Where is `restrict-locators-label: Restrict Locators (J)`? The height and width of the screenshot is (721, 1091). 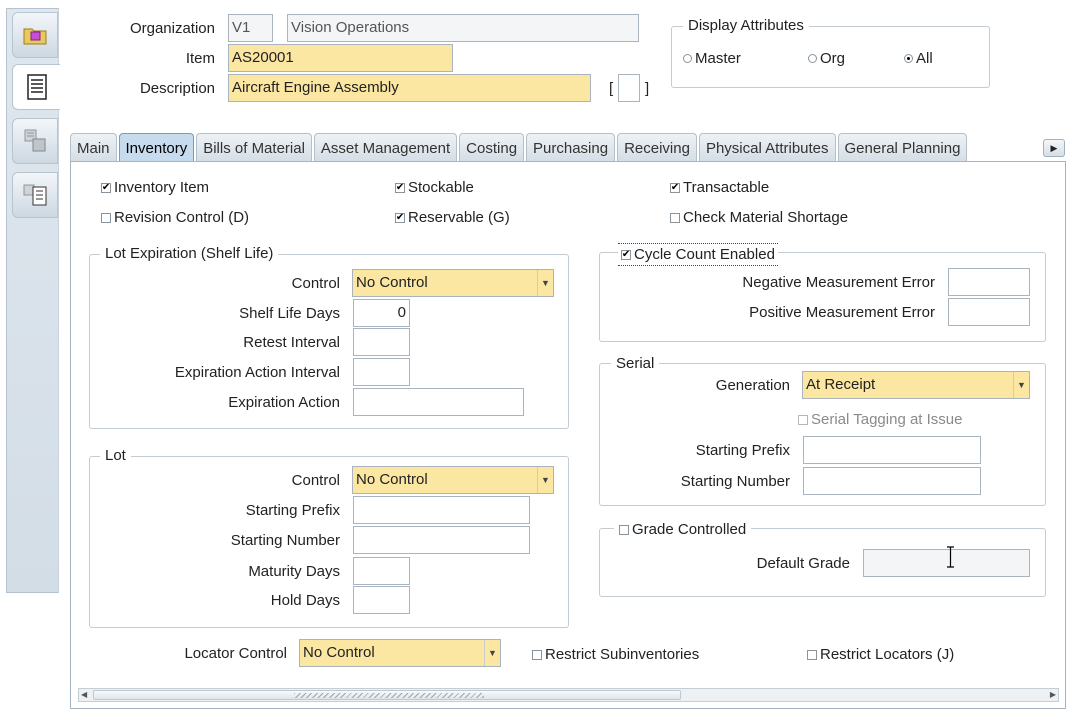
restrict-locators-label: Restrict Locators (J) is located at coordinates (887, 654).